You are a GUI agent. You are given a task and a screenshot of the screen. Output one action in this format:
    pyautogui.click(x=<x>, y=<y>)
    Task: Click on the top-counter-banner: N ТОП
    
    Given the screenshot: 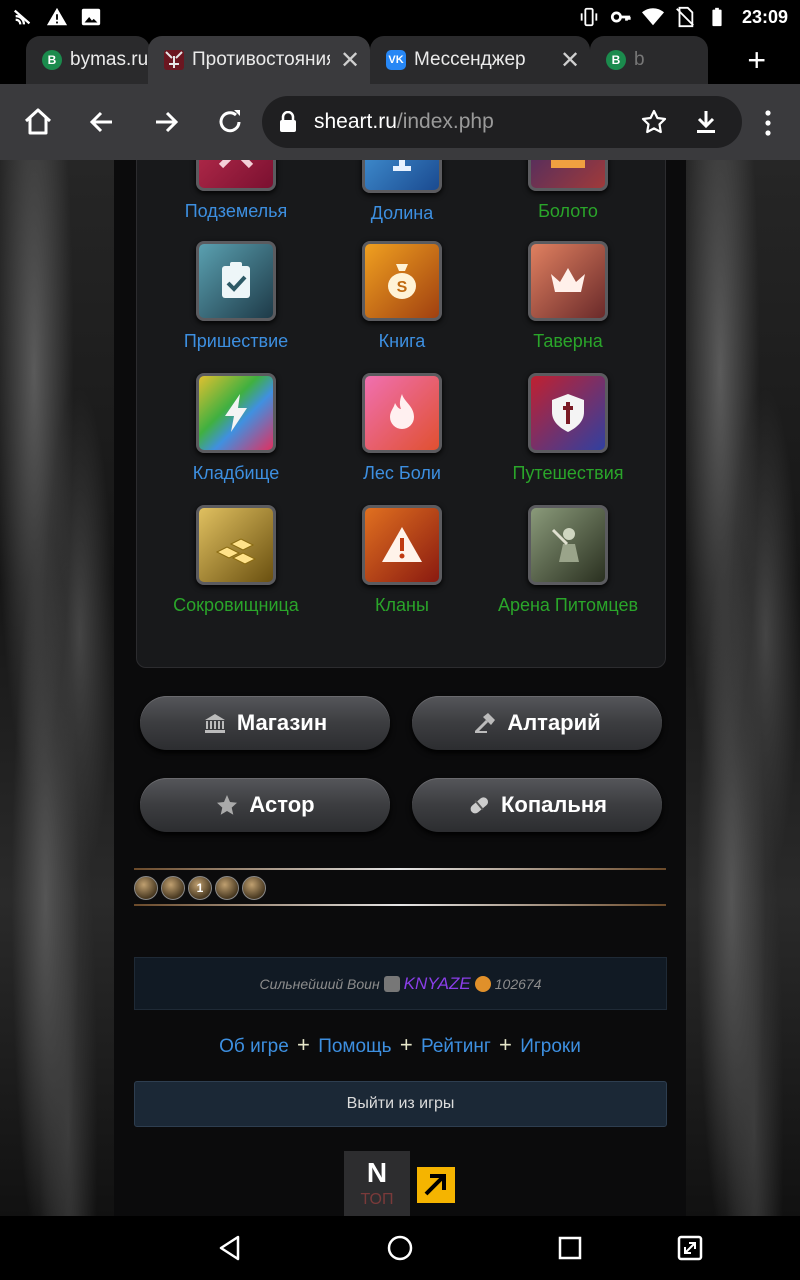 What is the action you would take?
    pyautogui.click(x=377, y=1183)
    